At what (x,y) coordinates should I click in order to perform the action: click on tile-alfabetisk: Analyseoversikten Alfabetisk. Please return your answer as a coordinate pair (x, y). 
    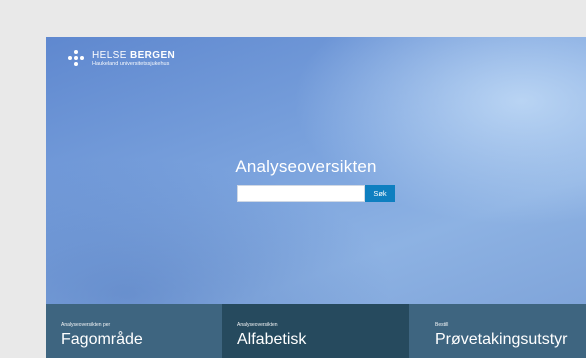
    Looking at the image, I should click on (315, 331).